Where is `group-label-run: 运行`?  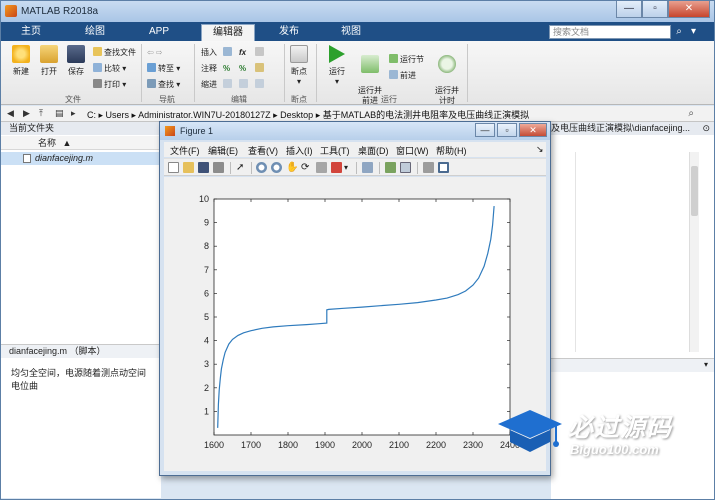
group-label-run: 运行 is located at coordinates (389, 99).